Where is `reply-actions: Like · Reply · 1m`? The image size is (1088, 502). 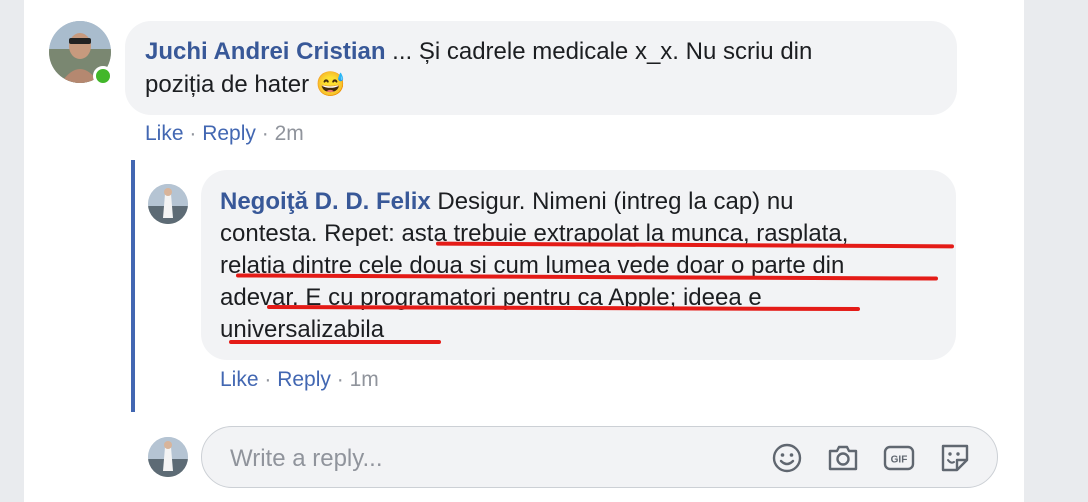
reply-actions: Like · Reply · 1m is located at coordinates (299, 380).